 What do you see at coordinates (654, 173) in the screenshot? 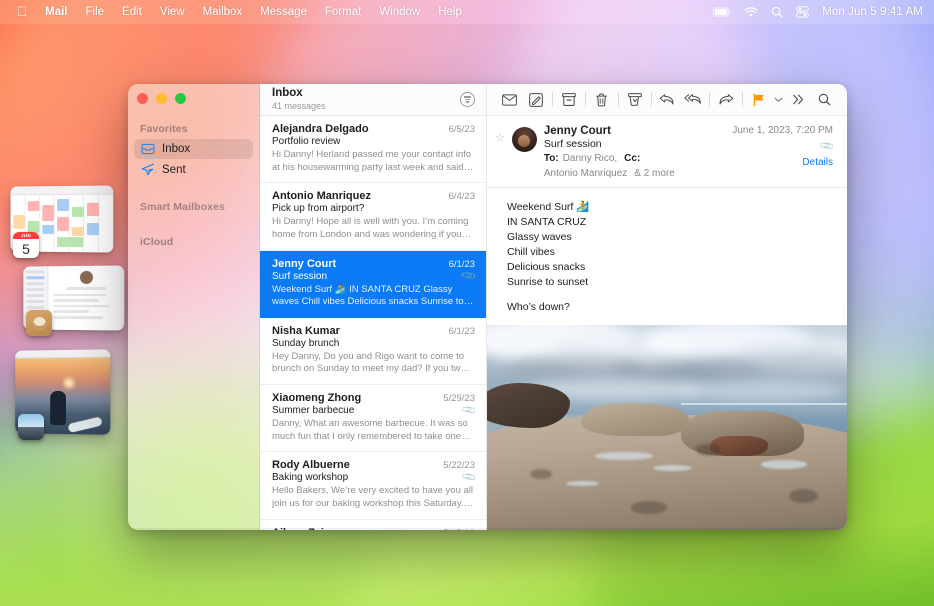
I see `more-recipients: & 2 more` at bounding box center [654, 173].